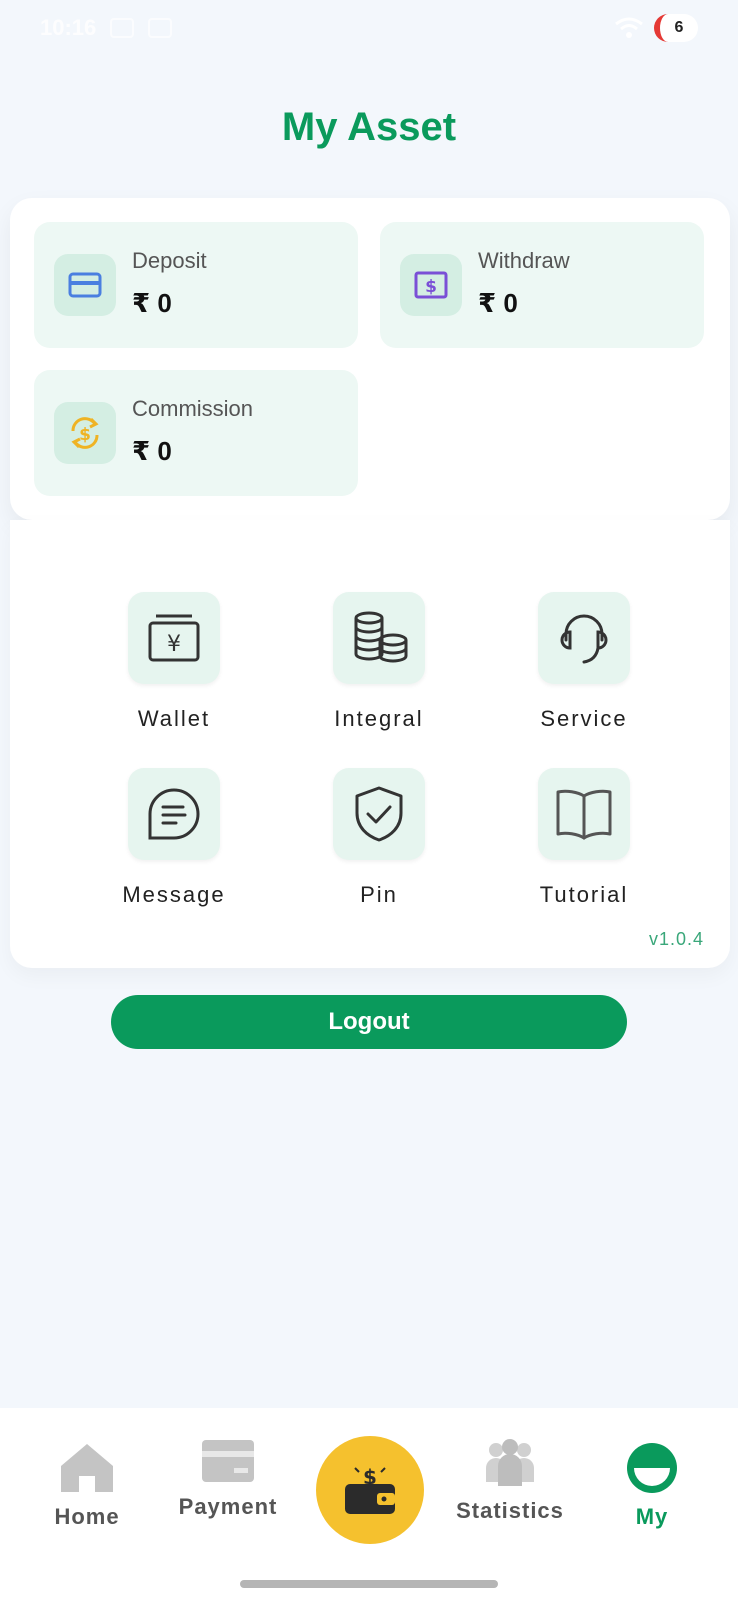 Image resolution: width=738 pixels, height=1599 pixels. Describe the element at coordinates (193, 408) in the screenshot. I see `commission-label: Commission` at that location.